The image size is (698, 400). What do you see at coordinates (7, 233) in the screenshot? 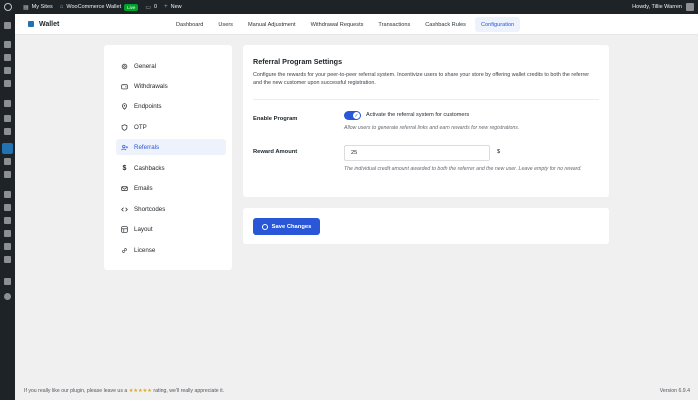
I see `tools-icon` at bounding box center [7, 233].